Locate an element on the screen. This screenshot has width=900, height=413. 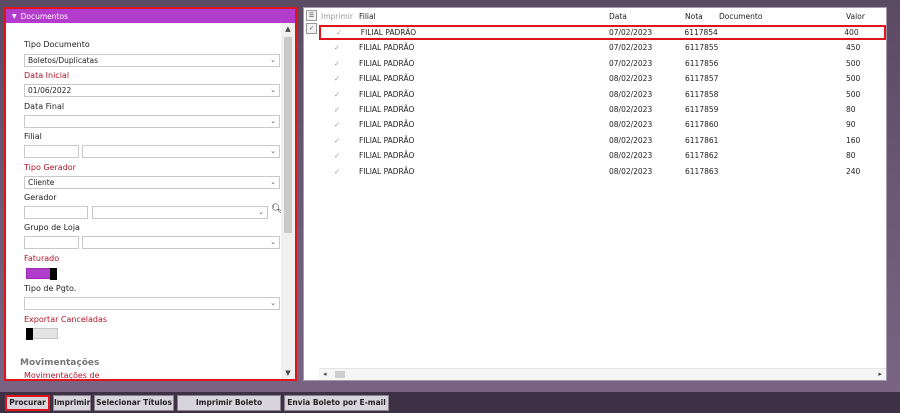
column-header-nota: Nota is located at coordinates (702, 16).